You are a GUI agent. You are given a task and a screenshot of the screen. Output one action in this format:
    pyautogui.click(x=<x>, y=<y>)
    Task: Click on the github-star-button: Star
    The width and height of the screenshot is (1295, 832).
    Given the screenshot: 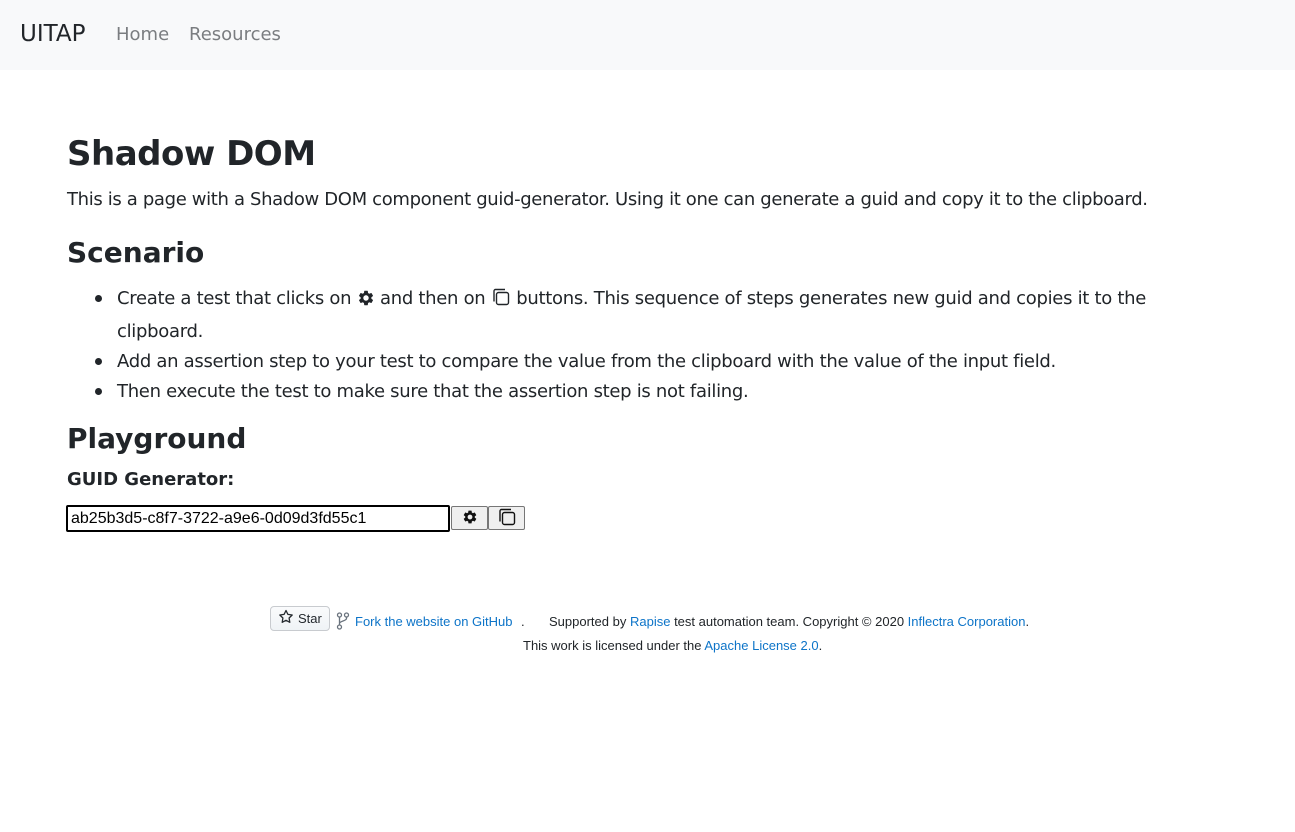 What is the action you would take?
    pyautogui.click(x=300, y=618)
    